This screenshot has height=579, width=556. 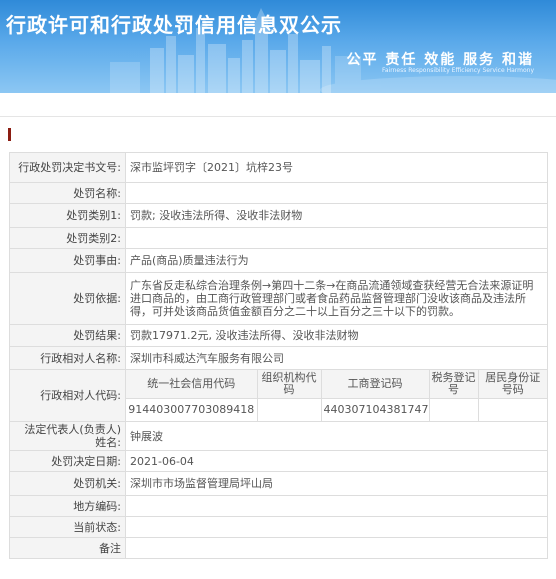 What do you see at coordinates (512, 384) in the screenshot?
I see `col-header-id-code: 居民身份证号码` at bounding box center [512, 384].